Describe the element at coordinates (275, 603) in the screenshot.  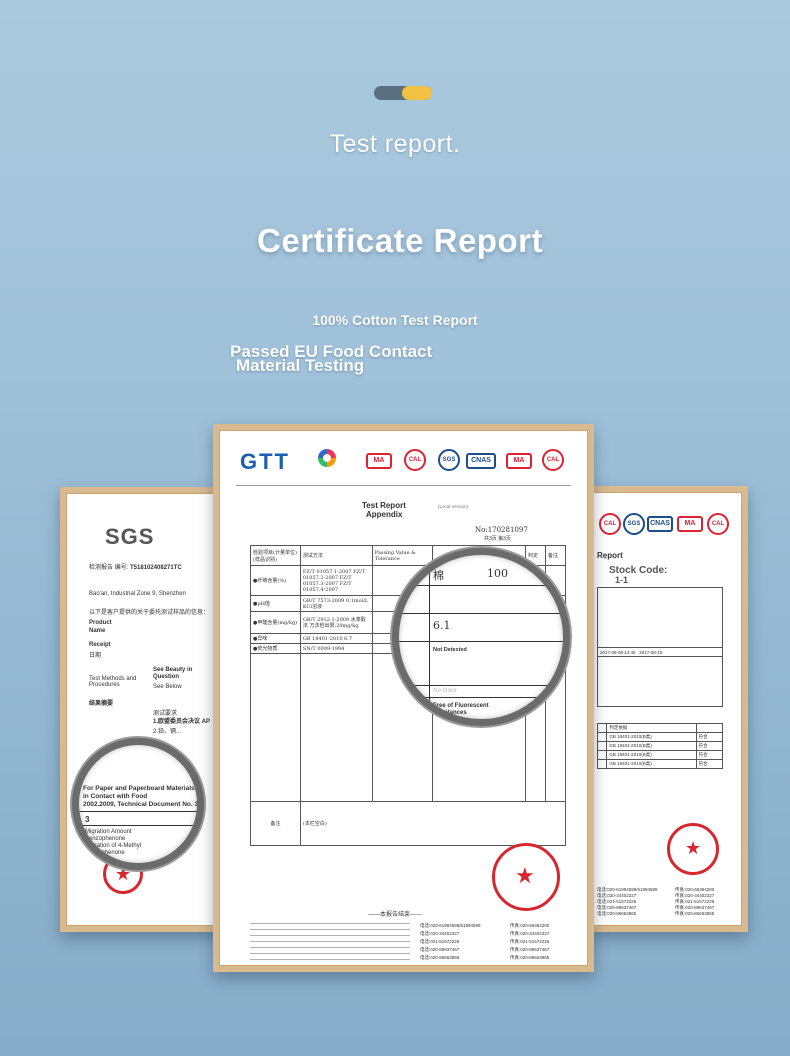
I see `table-row-ph: ●pH值` at that location.